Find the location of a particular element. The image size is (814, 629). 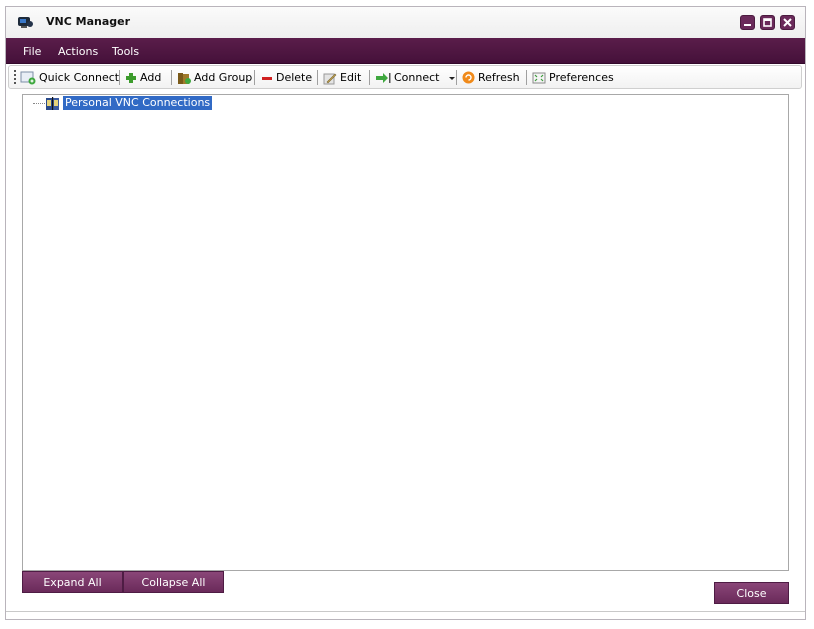

maximize-icon is located at coordinates (767, 22).